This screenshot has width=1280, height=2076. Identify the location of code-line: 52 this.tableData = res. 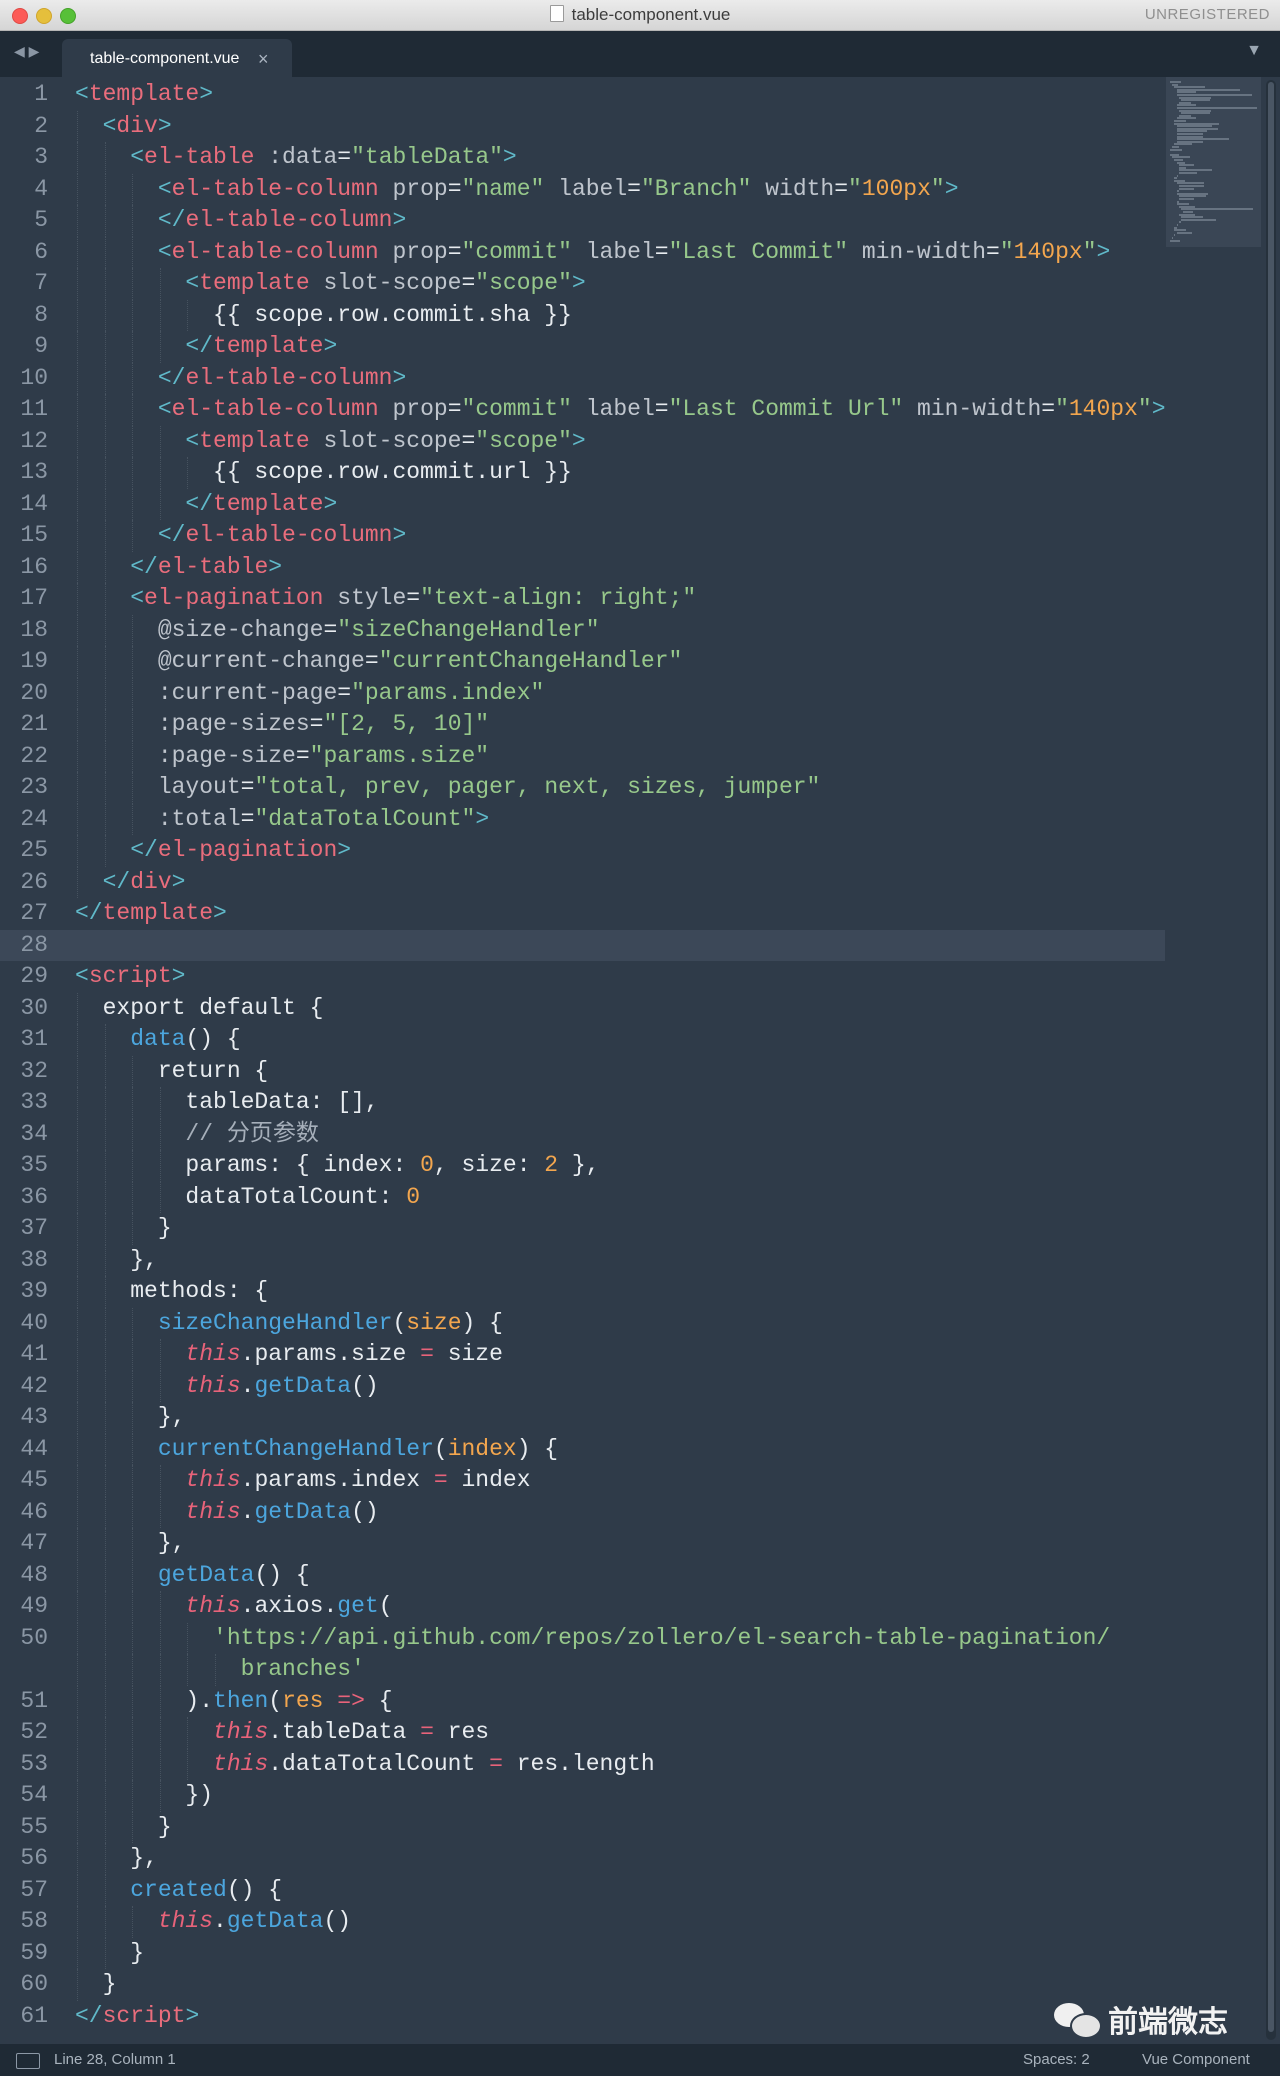
(582, 1733).